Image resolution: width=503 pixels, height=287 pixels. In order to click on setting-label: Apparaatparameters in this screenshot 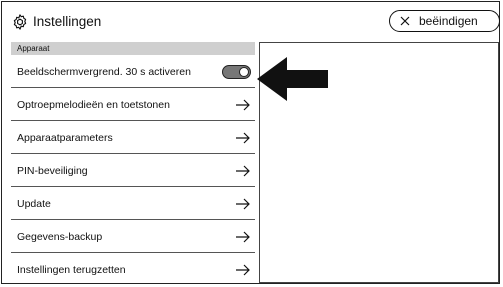, I will do `click(65, 138)`.